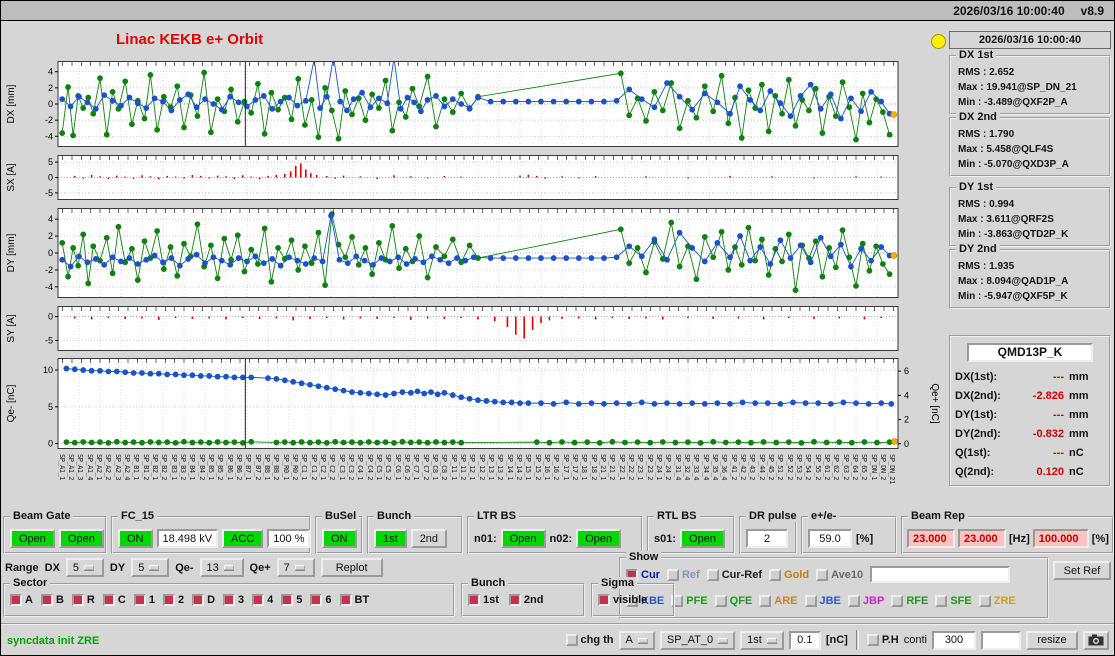 Image resolution: width=1115 pixels, height=656 pixels. I want to click on fc15-kv-field: 18.498 kV, so click(187, 538).